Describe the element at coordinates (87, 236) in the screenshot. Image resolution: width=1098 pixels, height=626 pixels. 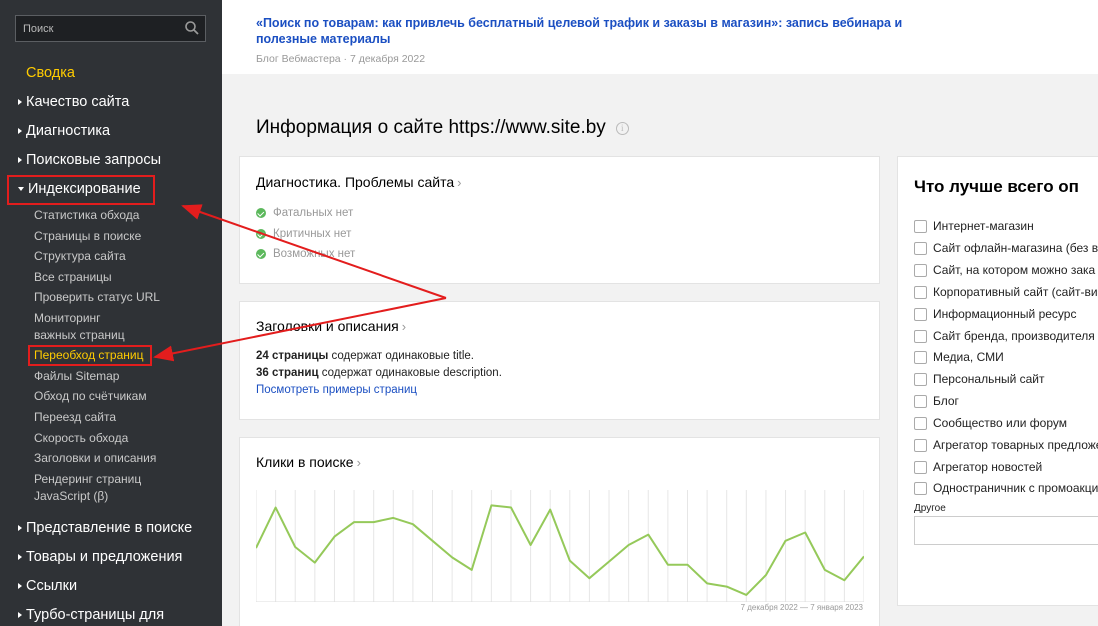
I see `sidebar-subitem-pages-in-search: Страницы в поиске` at that location.